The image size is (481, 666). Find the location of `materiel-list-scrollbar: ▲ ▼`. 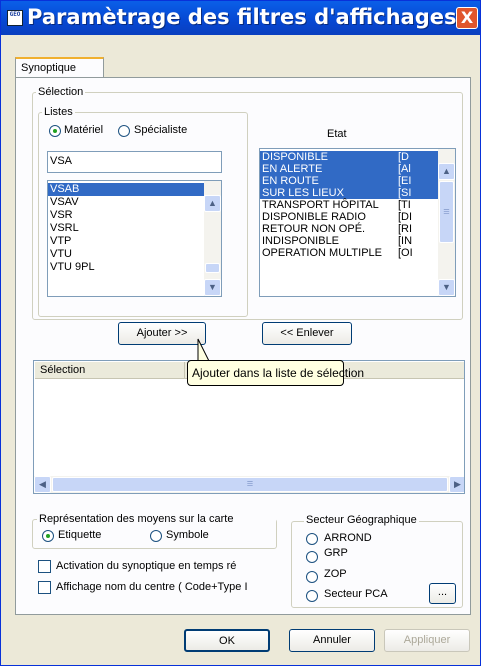

materiel-list-scrollbar: ▲ ▼ is located at coordinates (212, 238).